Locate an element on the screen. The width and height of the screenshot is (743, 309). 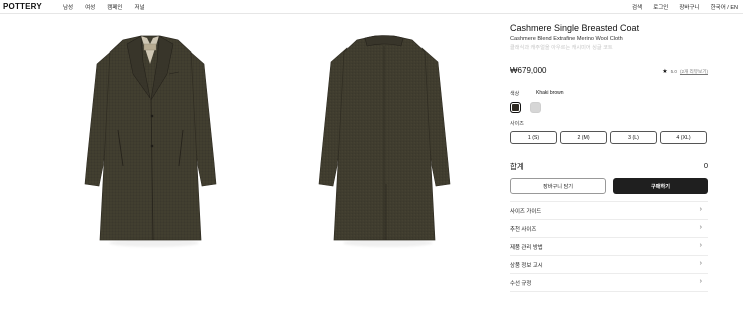
nav-search: 검색 is located at coordinates (637, 7).